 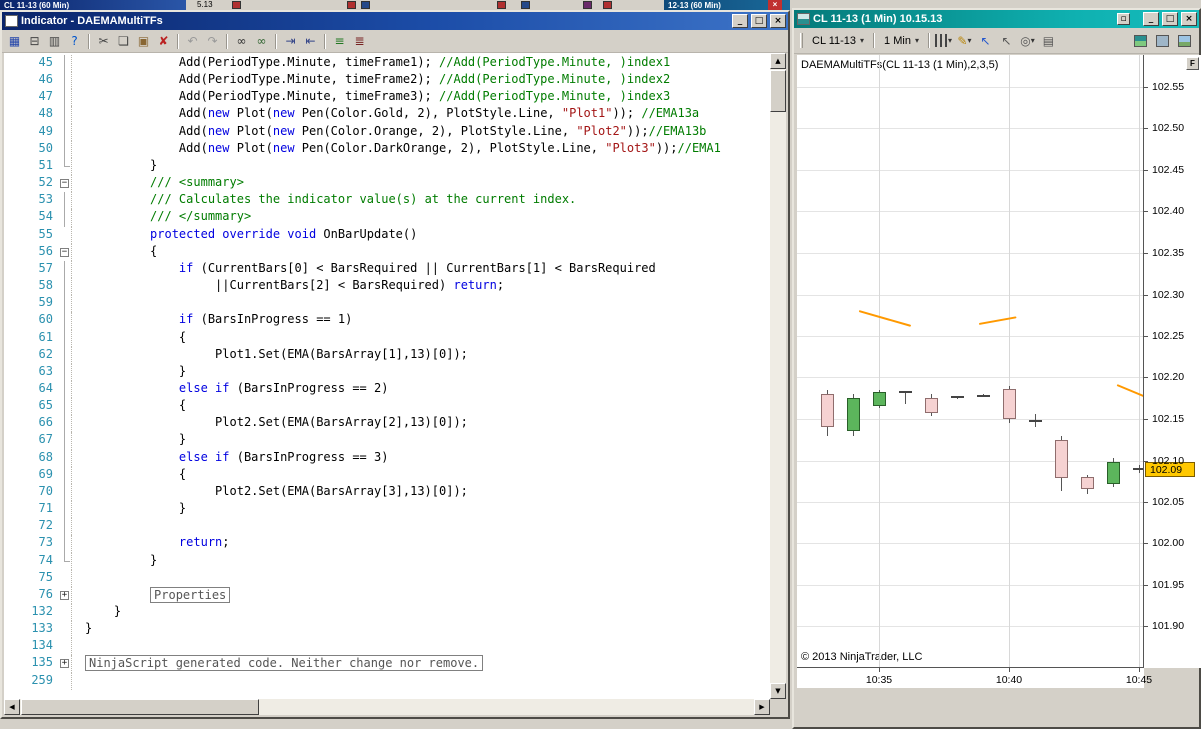 What do you see at coordinates (387, 527) in the screenshot?
I see `code-line: 72` at bounding box center [387, 527].